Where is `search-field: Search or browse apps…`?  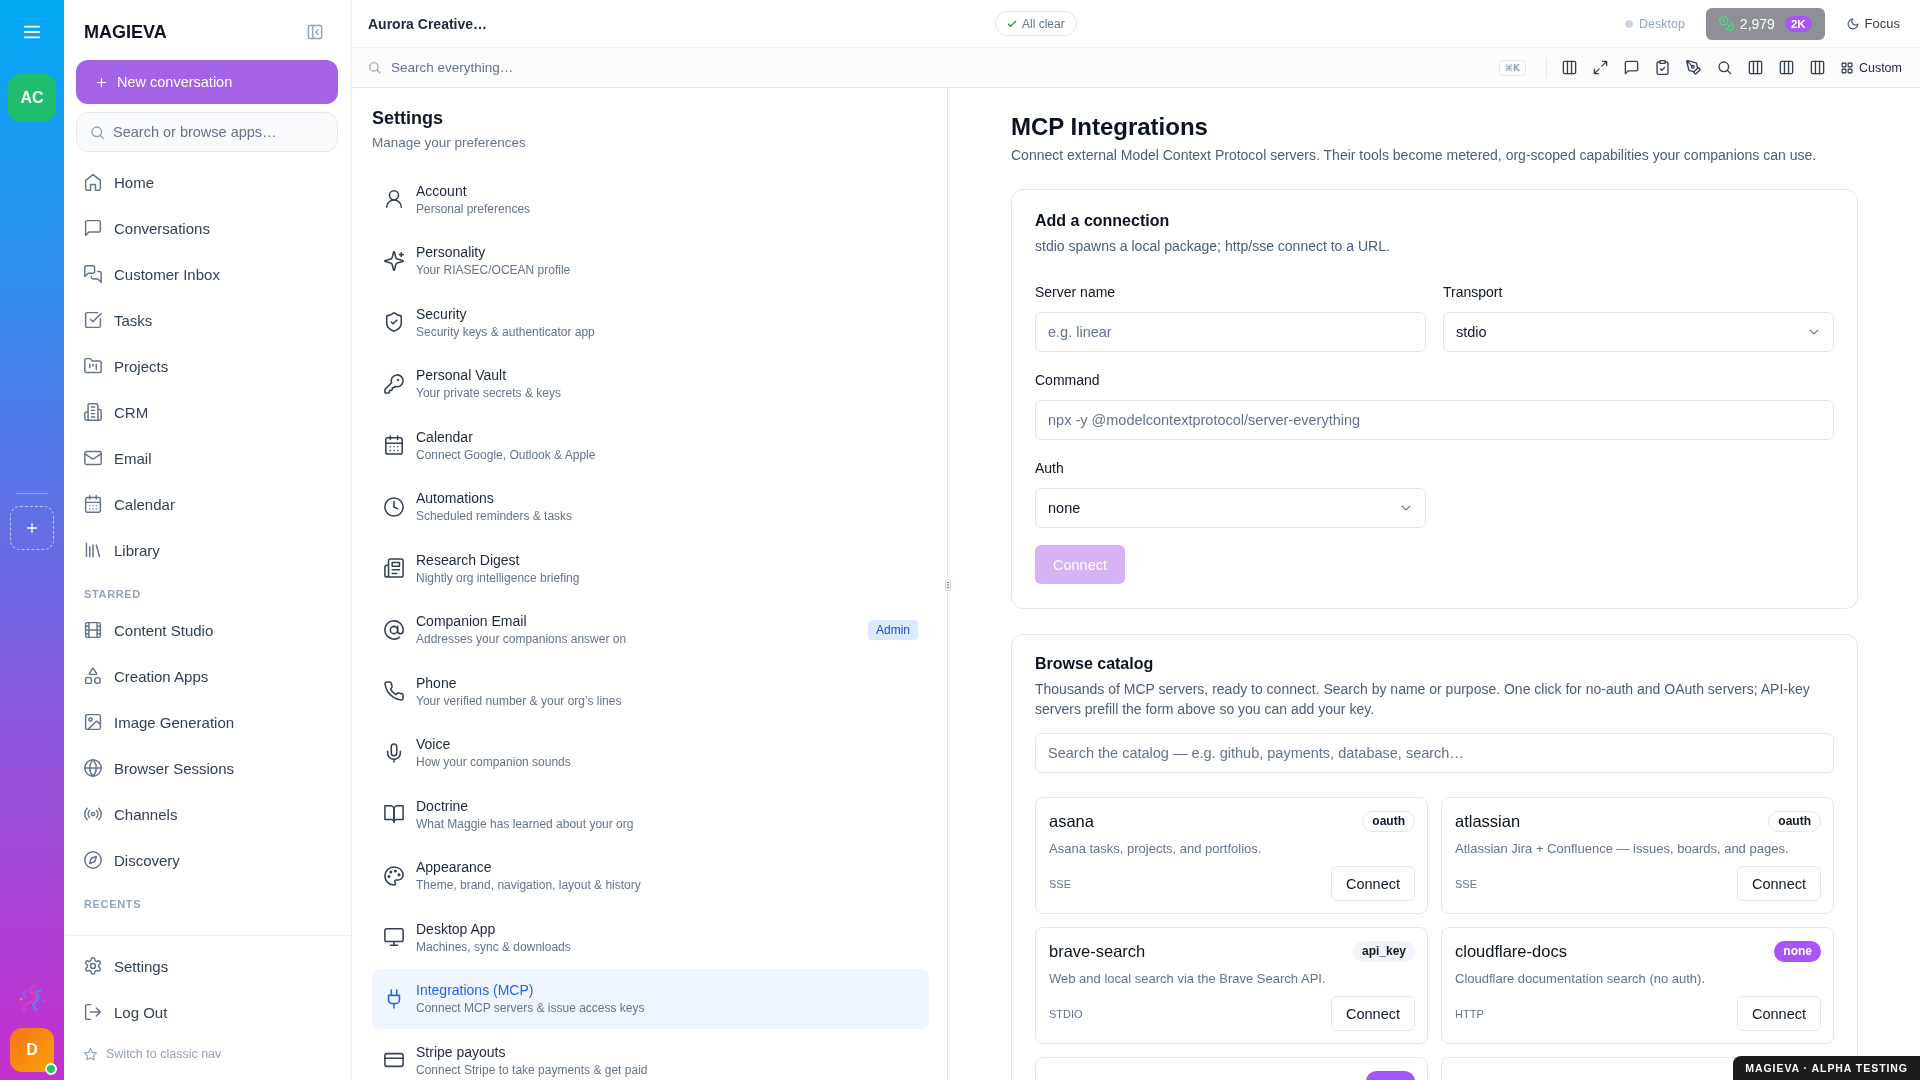 search-field: Search or browse apps… is located at coordinates (207, 132).